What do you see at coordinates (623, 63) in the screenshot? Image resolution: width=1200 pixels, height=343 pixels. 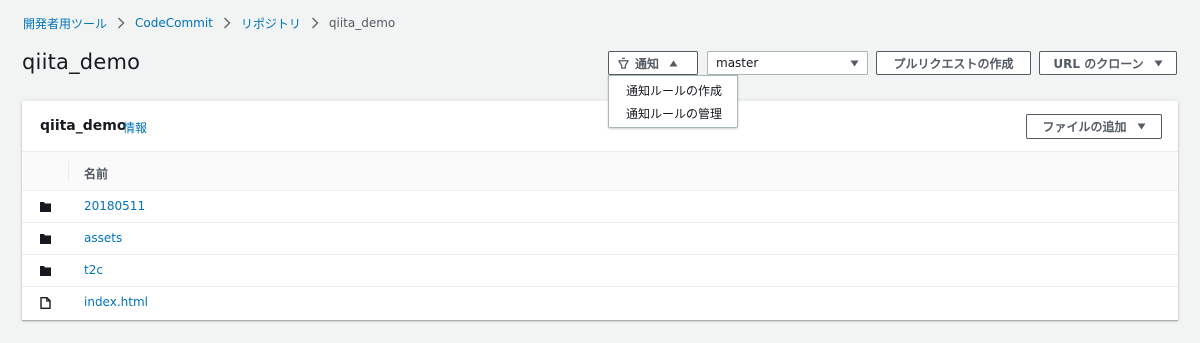 I see `bell-icon` at bounding box center [623, 63].